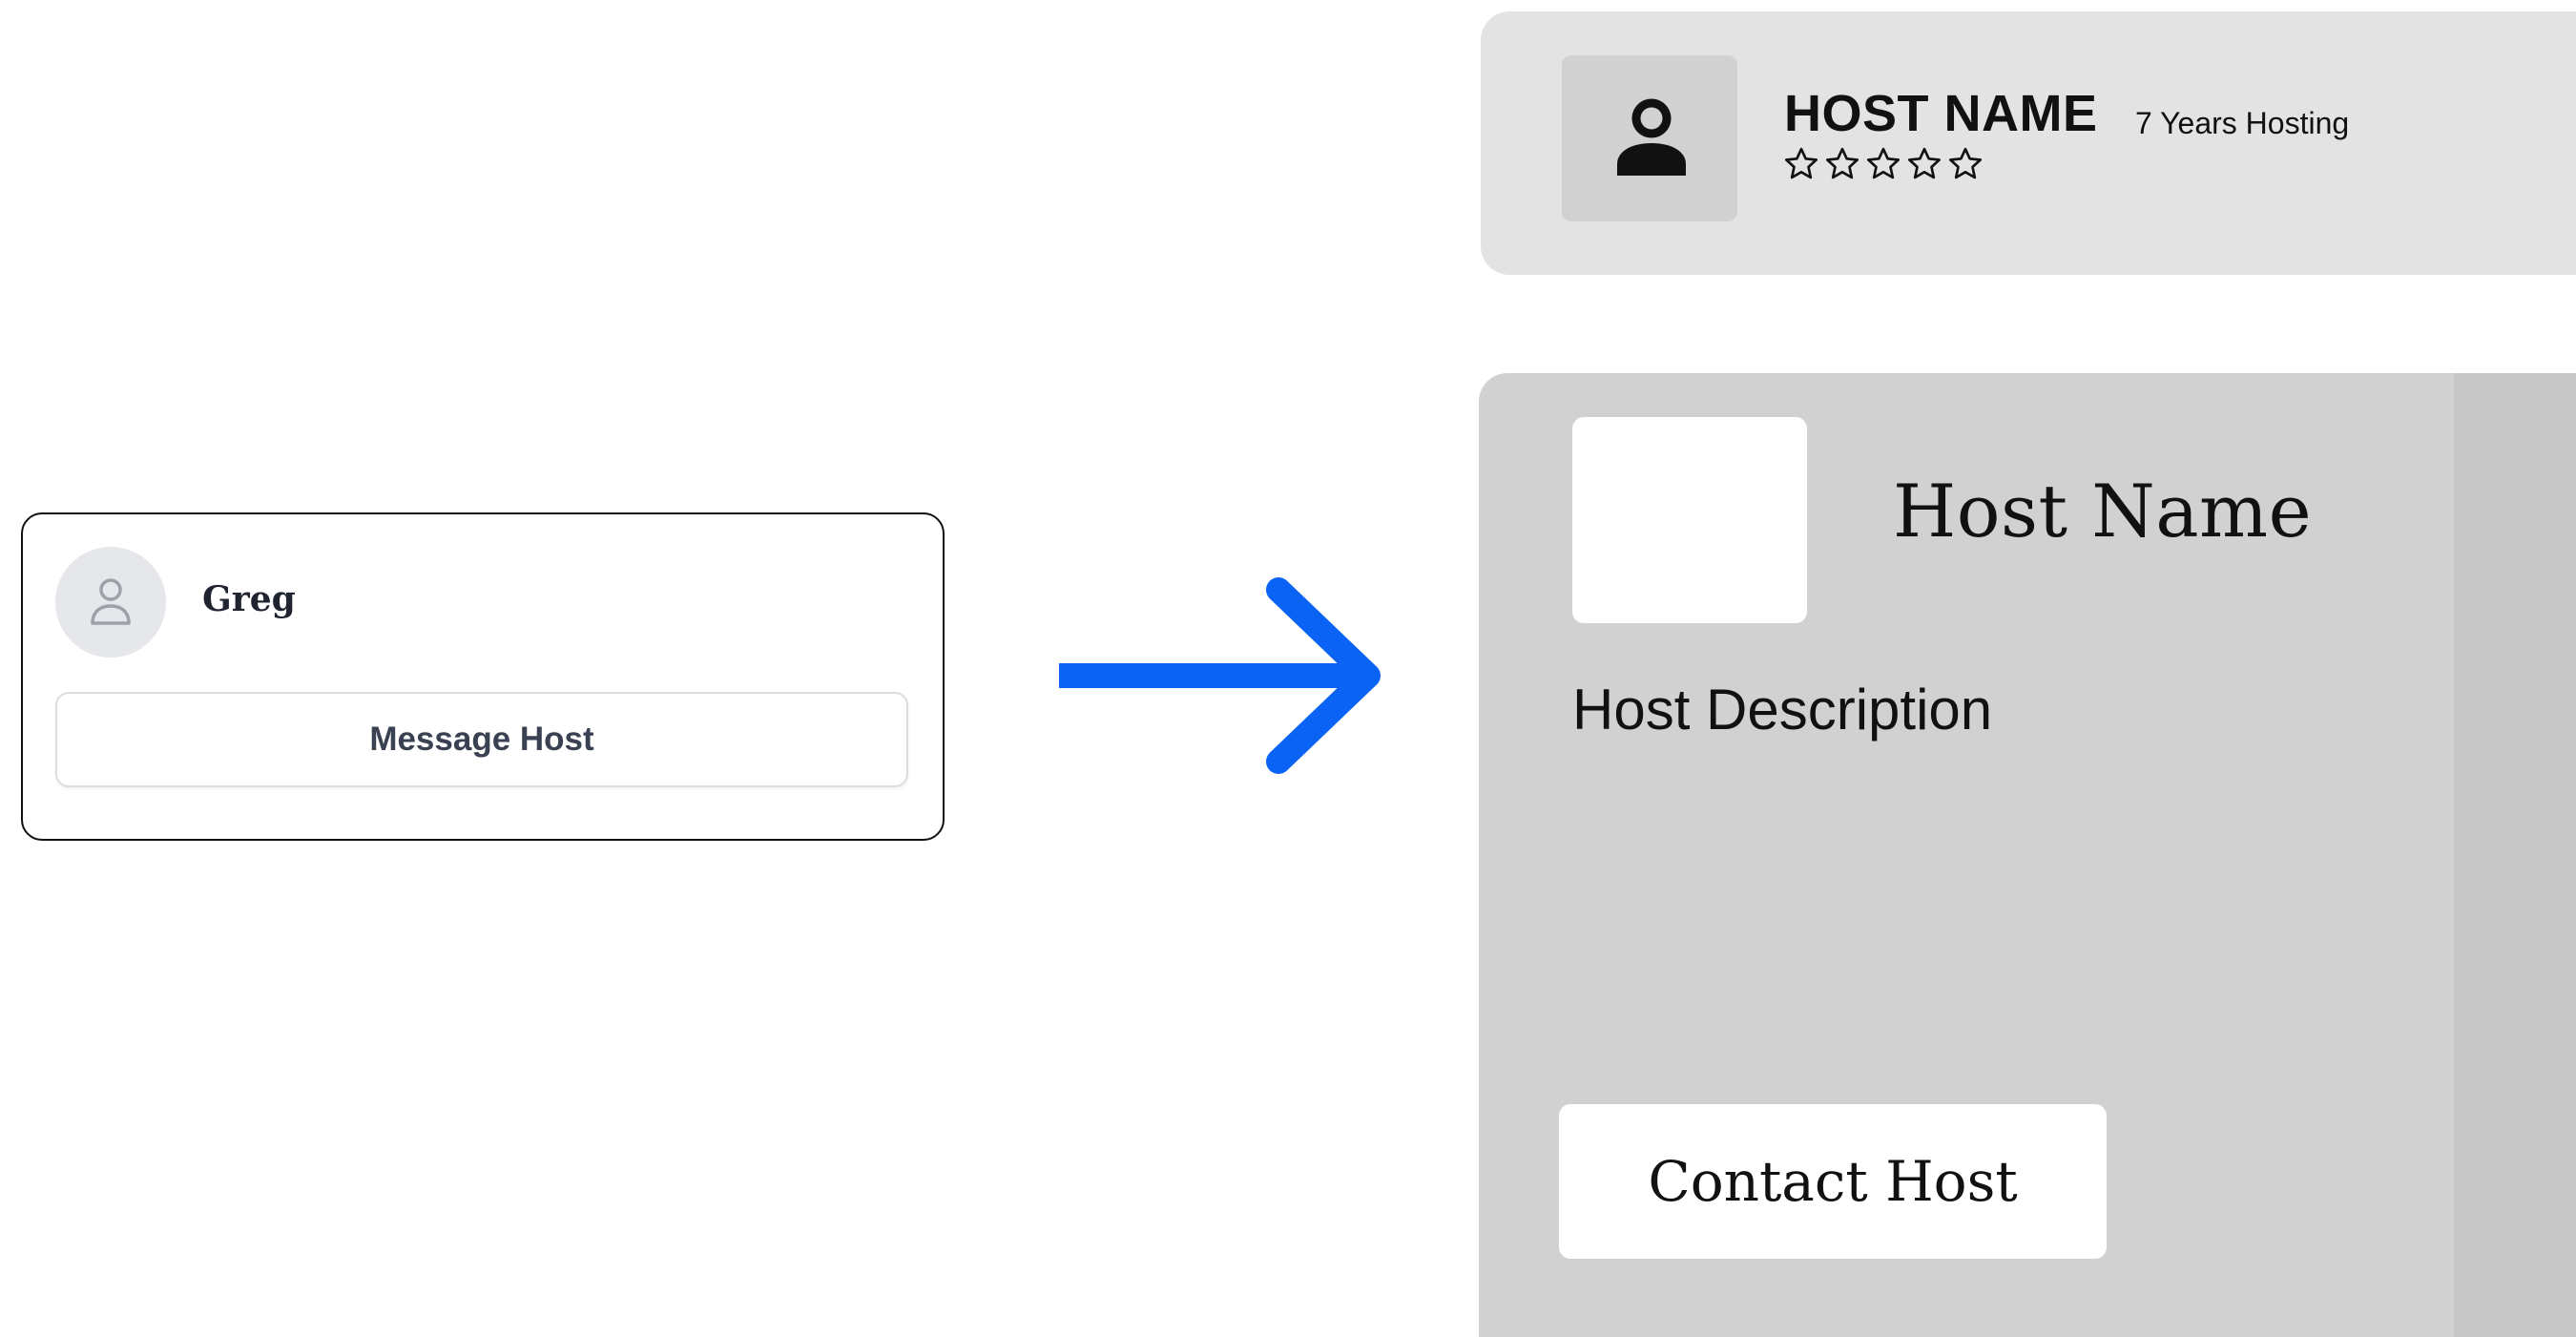 The width and height of the screenshot is (2576, 1337). Describe the element at coordinates (2103, 511) in the screenshot. I see `host-name-title: Host Name` at that location.